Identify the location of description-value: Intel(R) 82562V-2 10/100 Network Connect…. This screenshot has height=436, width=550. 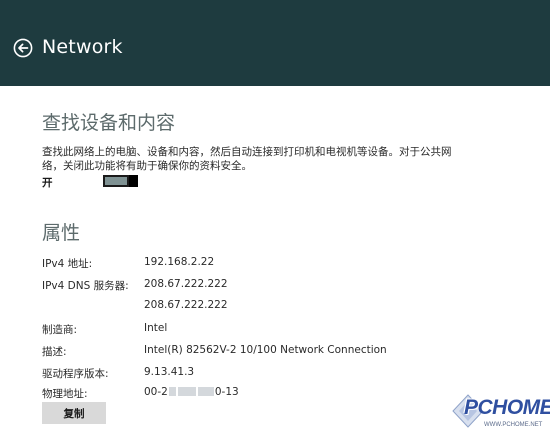
(265, 350).